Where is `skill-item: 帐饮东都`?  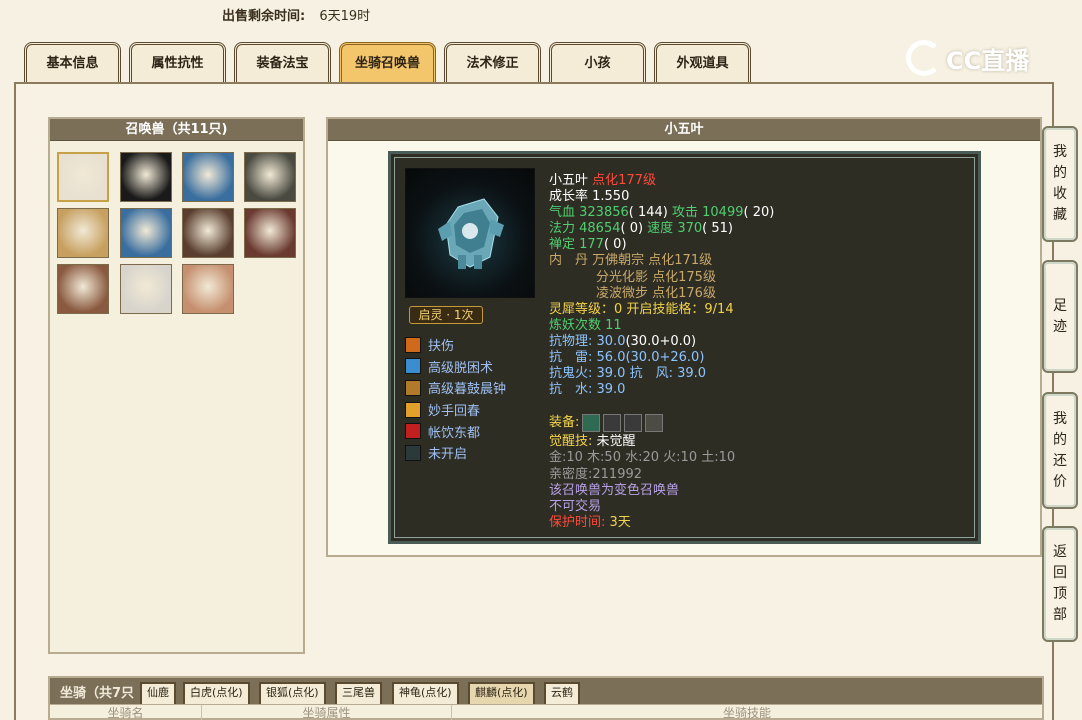 skill-item: 帐饮东都 is located at coordinates (455, 431).